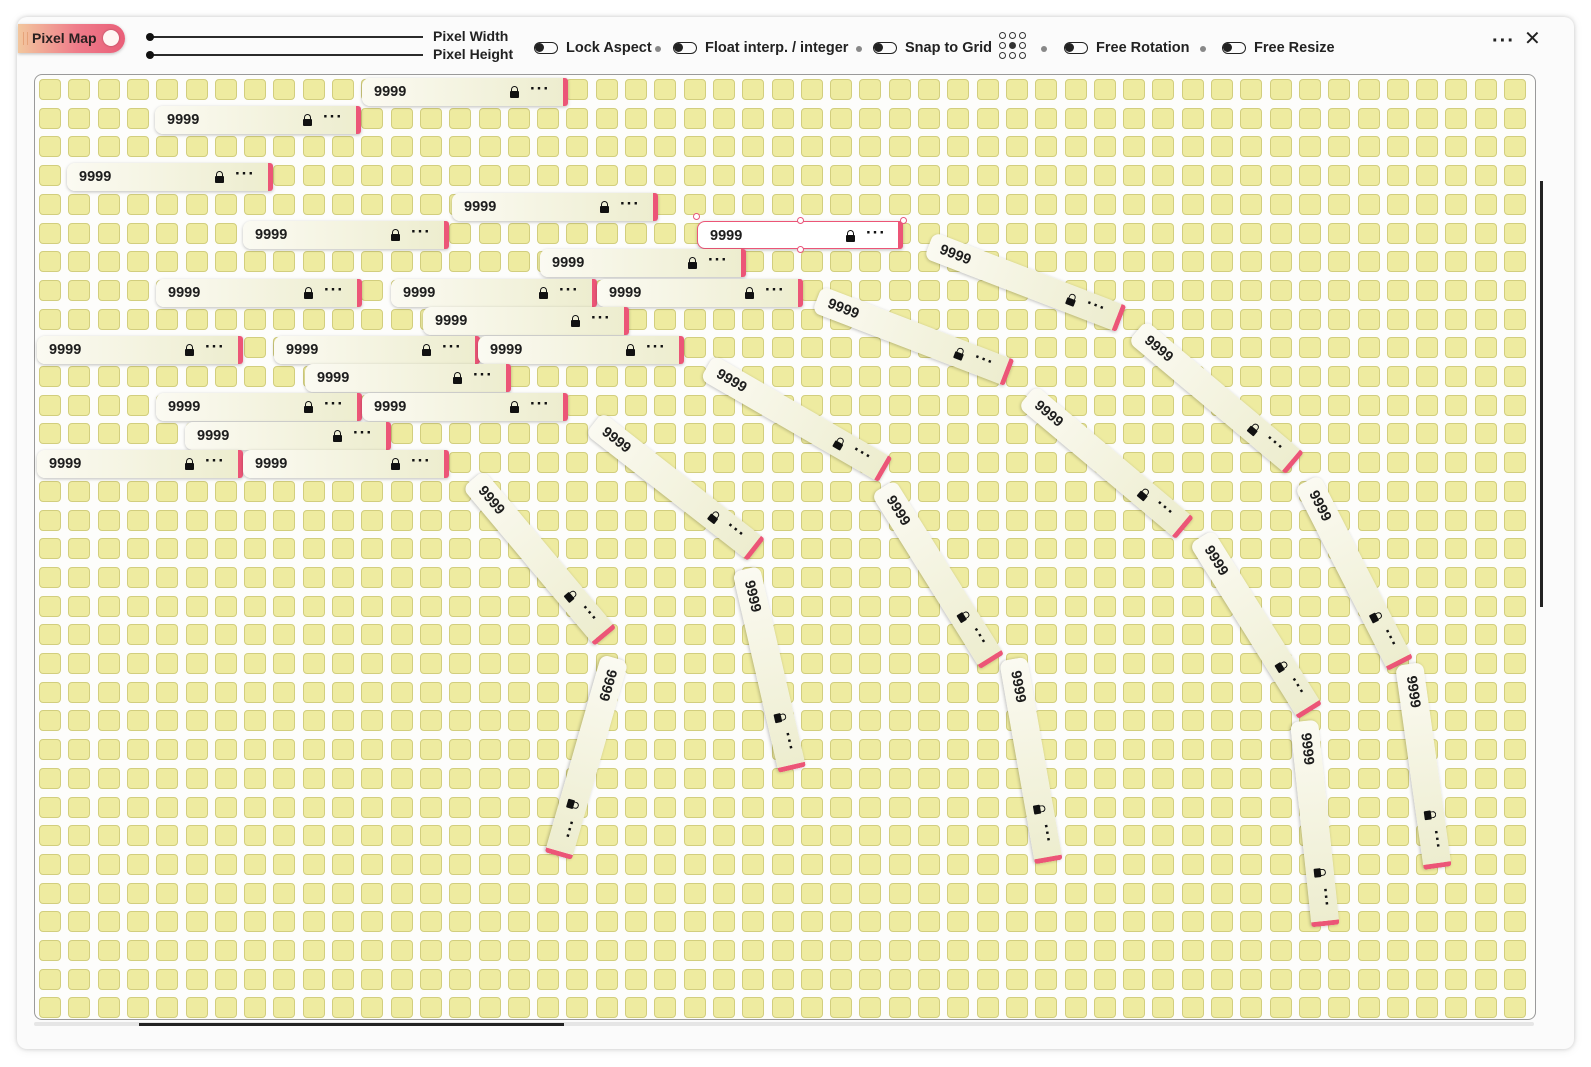 This screenshot has width=1591, height=1067. Describe the element at coordinates (1541, 394) in the screenshot. I see `vertical-scrollbar` at that location.